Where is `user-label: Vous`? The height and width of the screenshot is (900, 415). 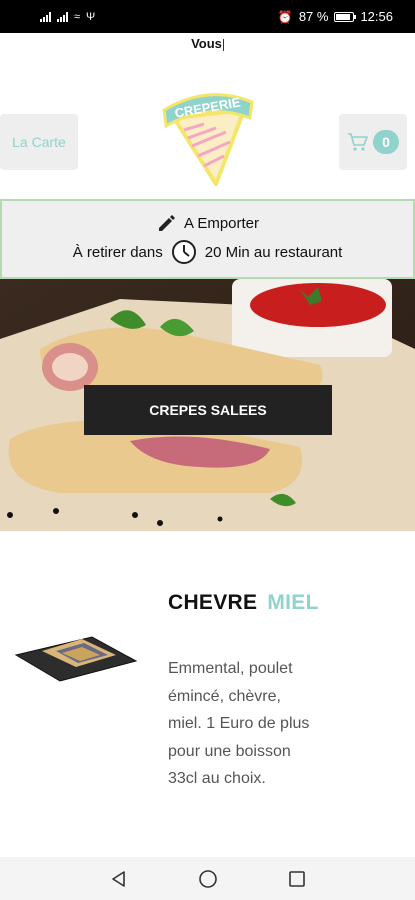 user-label: Vous is located at coordinates (207, 43).